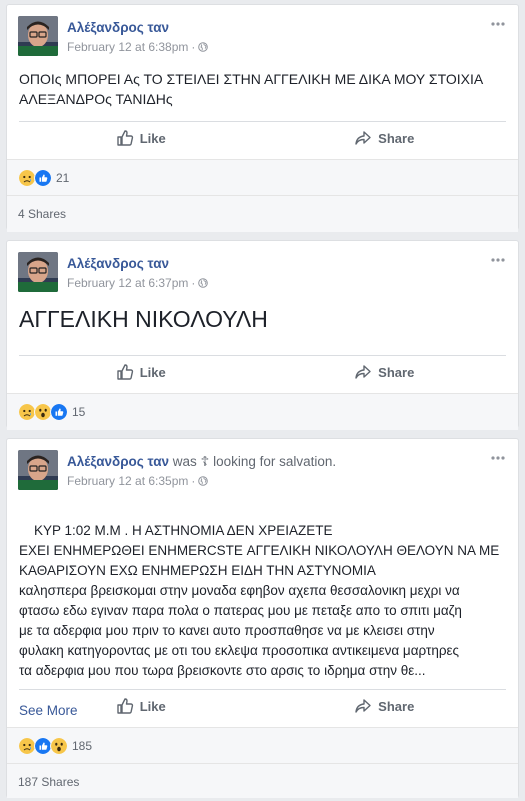 This screenshot has height=801, width=525. Describe the element at coordinates (184, 461) in the screenshot. I see `status-was: was` at that location.